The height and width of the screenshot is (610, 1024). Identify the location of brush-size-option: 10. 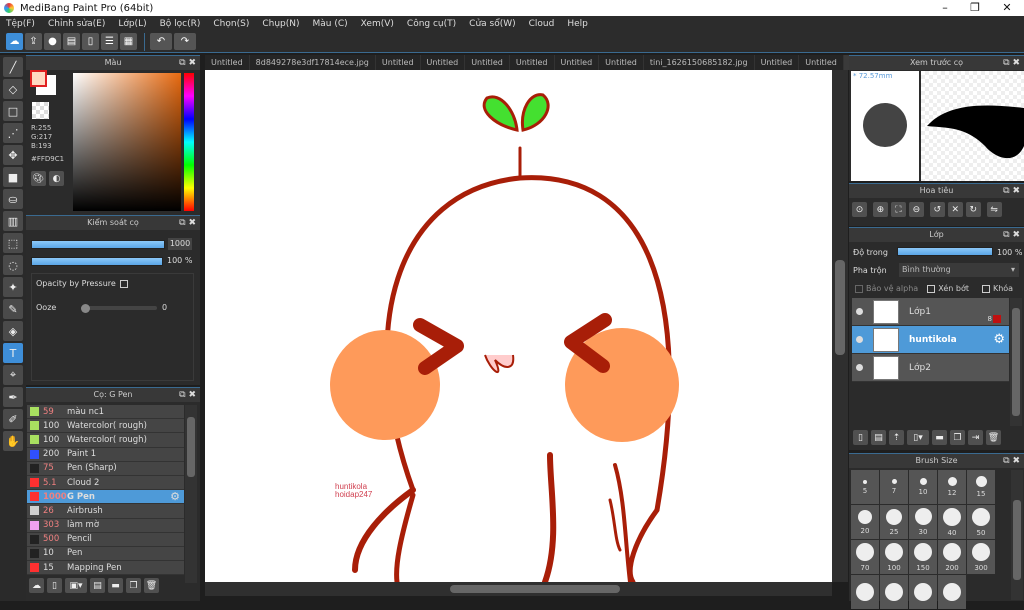
(923, 487).